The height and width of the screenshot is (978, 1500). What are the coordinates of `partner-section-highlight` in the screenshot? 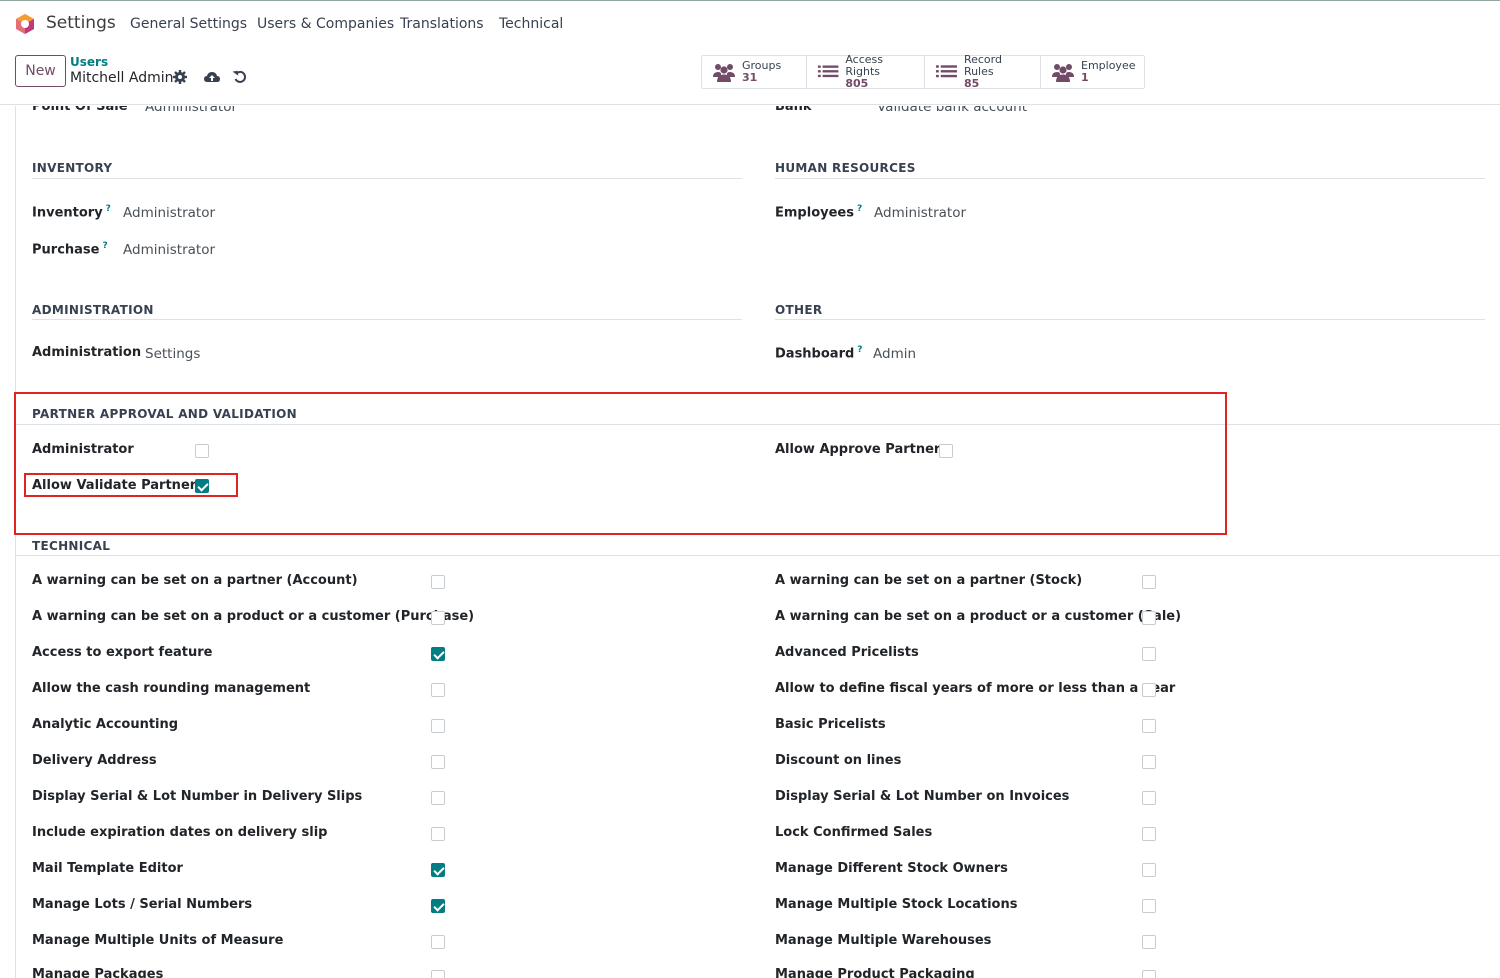 It's located at (620, 463).